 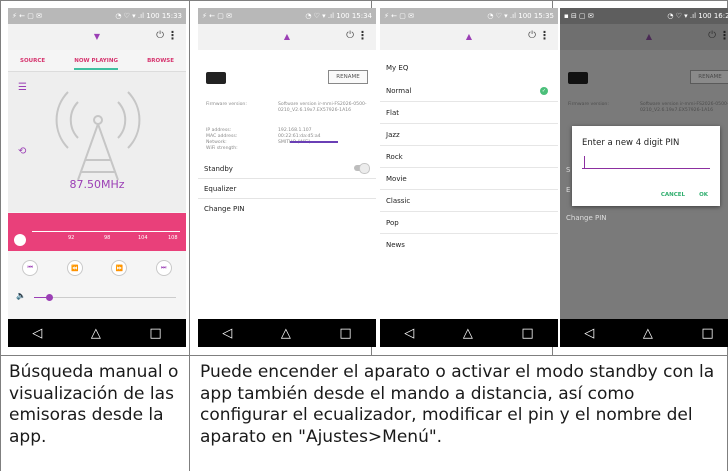 I want to click on radio-tower-icon, so click(x=98, y=136).